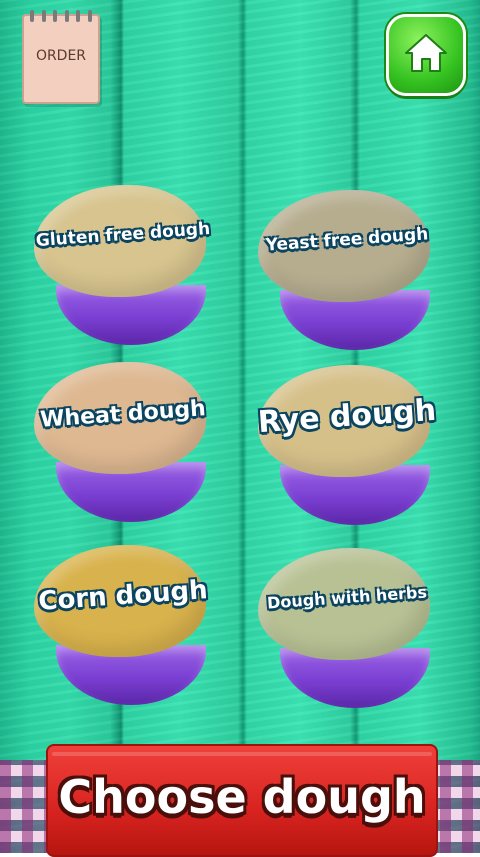  Describe the element at coordinates (129, 625) in the screenshot. I see `dough-option-corn: Corn dough` at that location.